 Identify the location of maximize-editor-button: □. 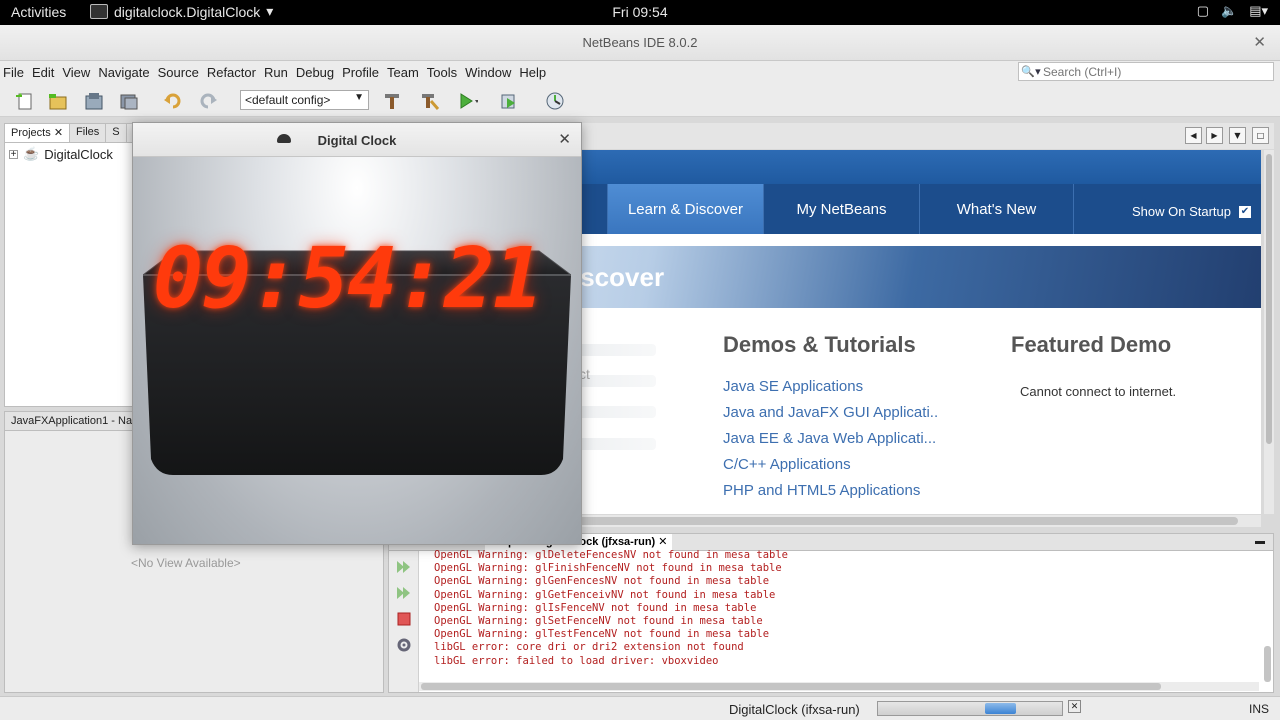
(1260, 135).